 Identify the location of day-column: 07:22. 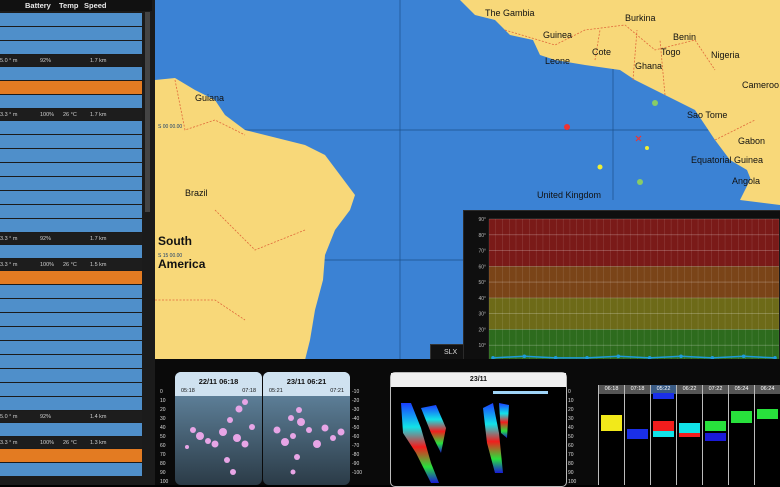
(715, 435).